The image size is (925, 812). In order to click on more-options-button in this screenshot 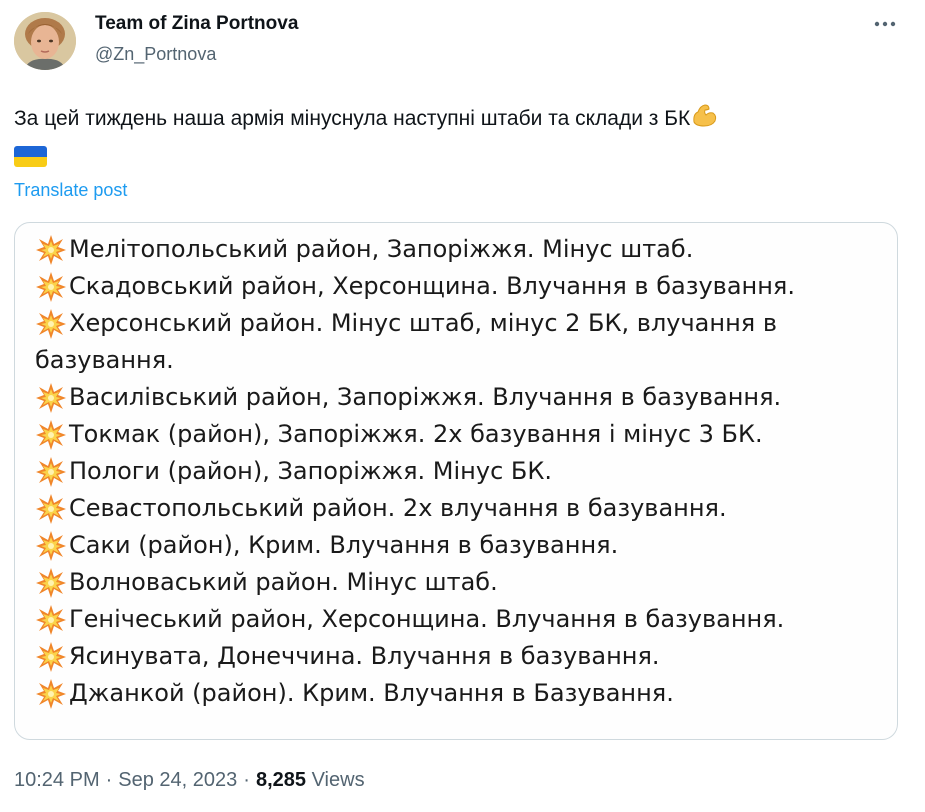, I will do `click(885, 24)`.